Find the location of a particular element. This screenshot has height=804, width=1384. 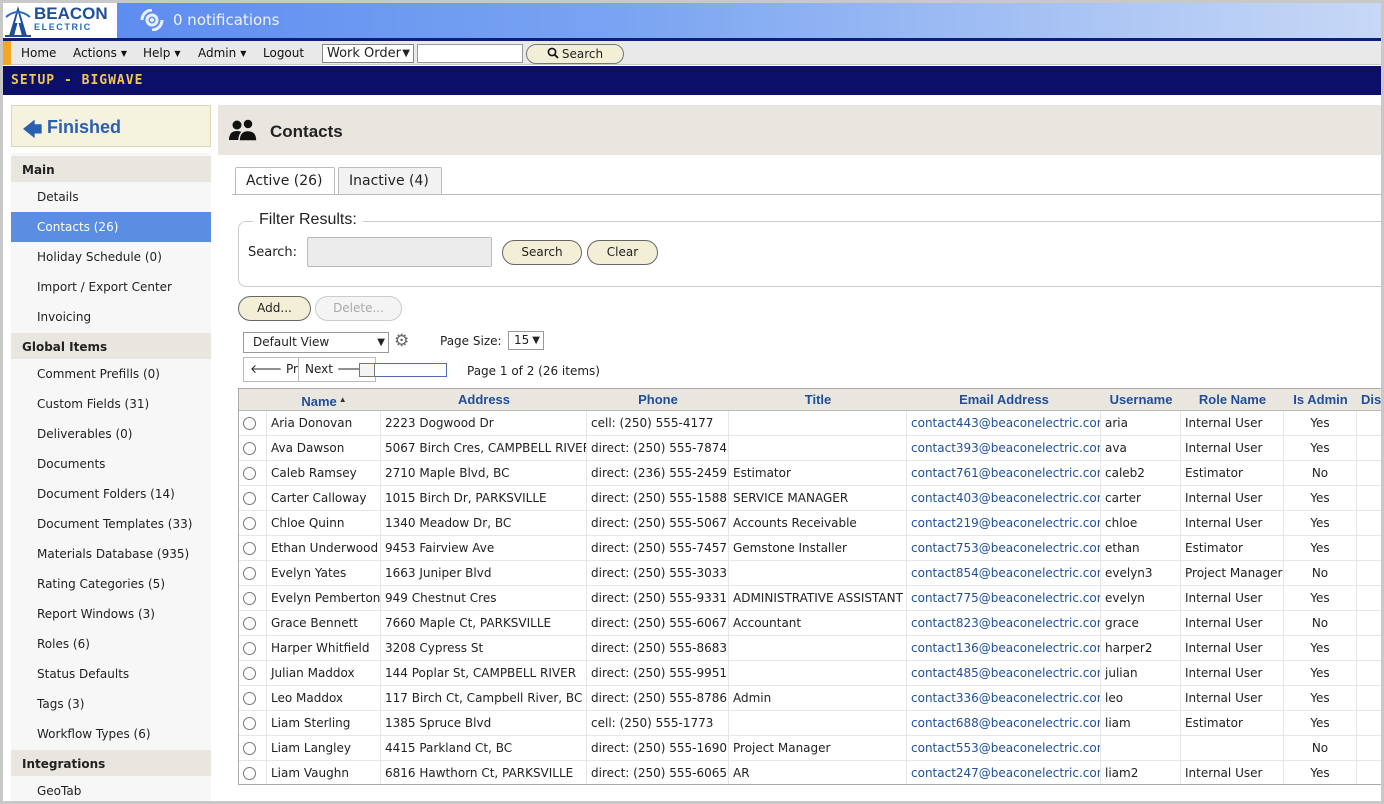

cell-is-admin: Yes is located at coordinates (1320, 523).